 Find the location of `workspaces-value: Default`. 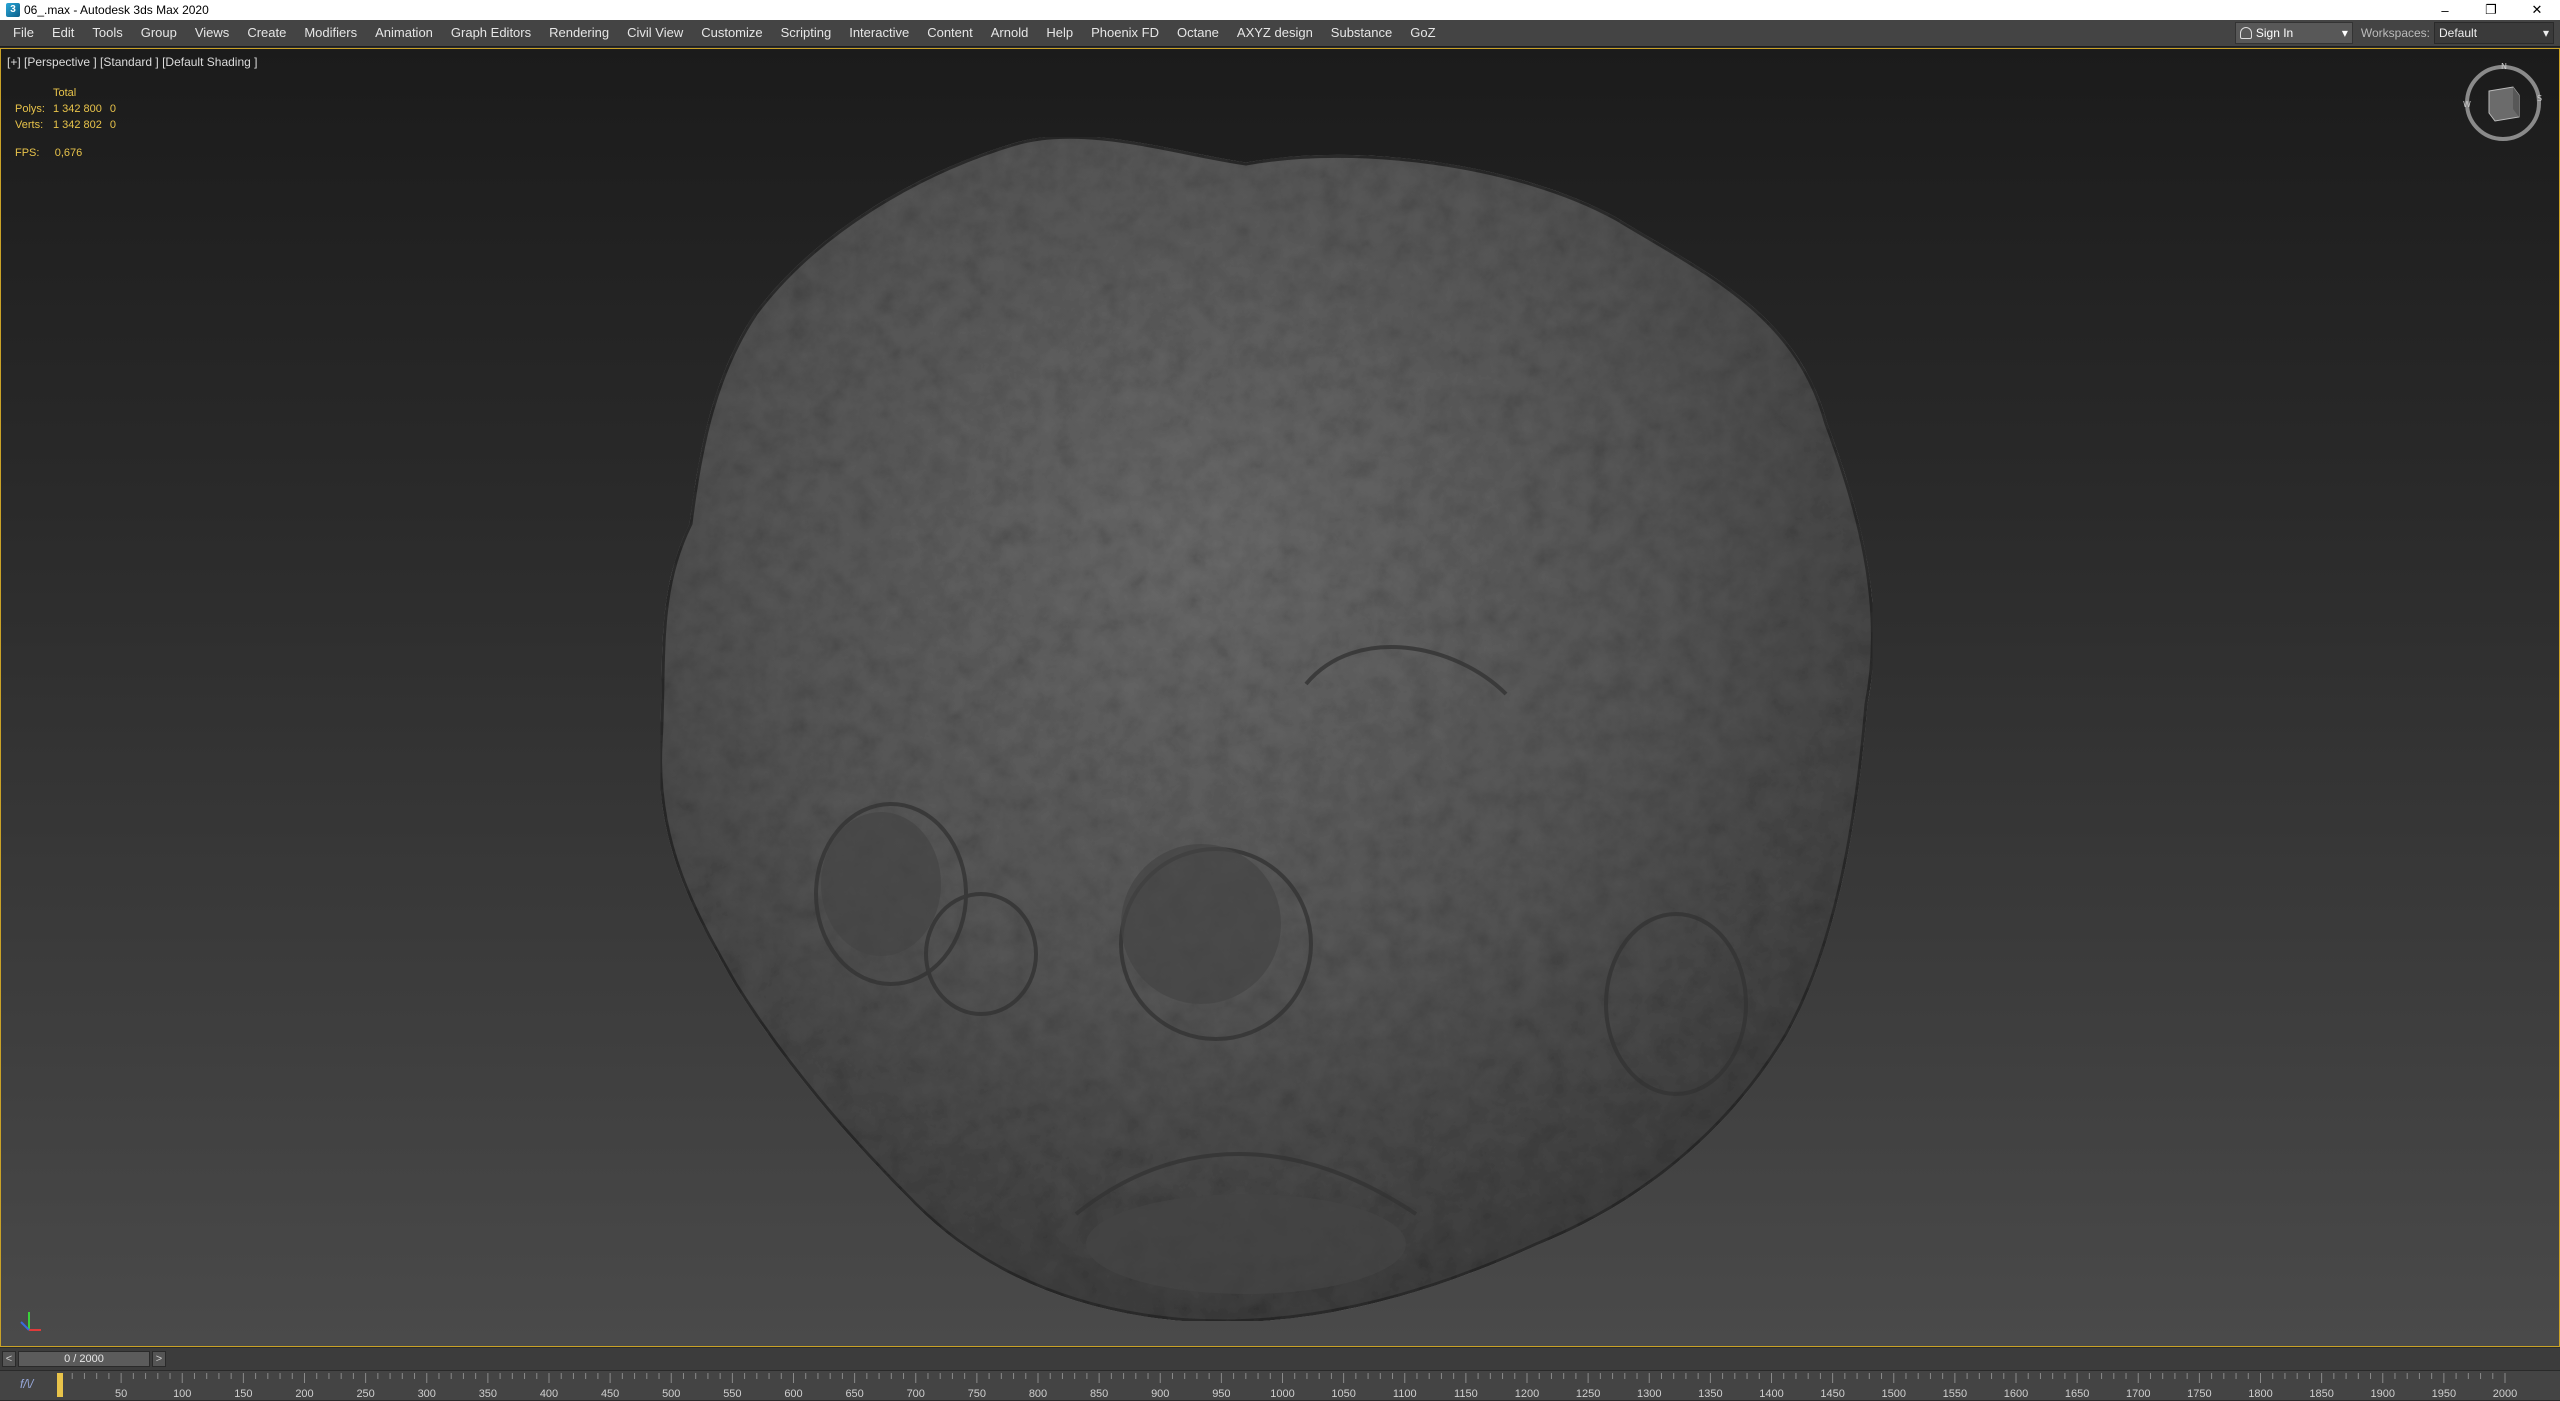

workspaces-value: Default is located at coordinates (2458, 33).